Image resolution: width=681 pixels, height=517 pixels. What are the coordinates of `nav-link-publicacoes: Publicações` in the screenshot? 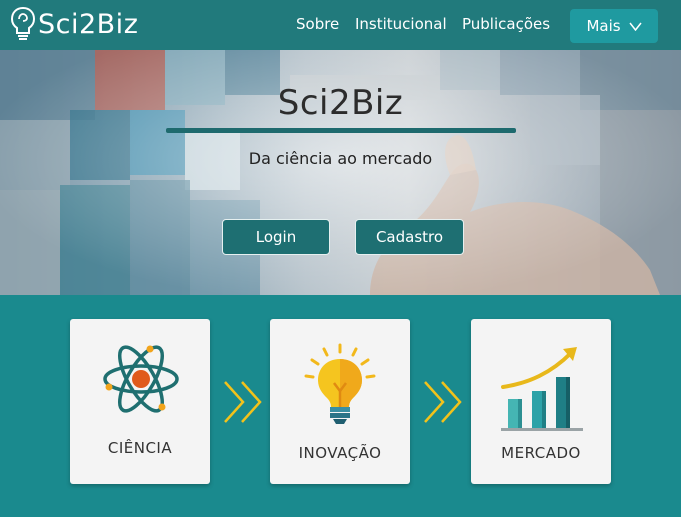 It's located at (506, 24).